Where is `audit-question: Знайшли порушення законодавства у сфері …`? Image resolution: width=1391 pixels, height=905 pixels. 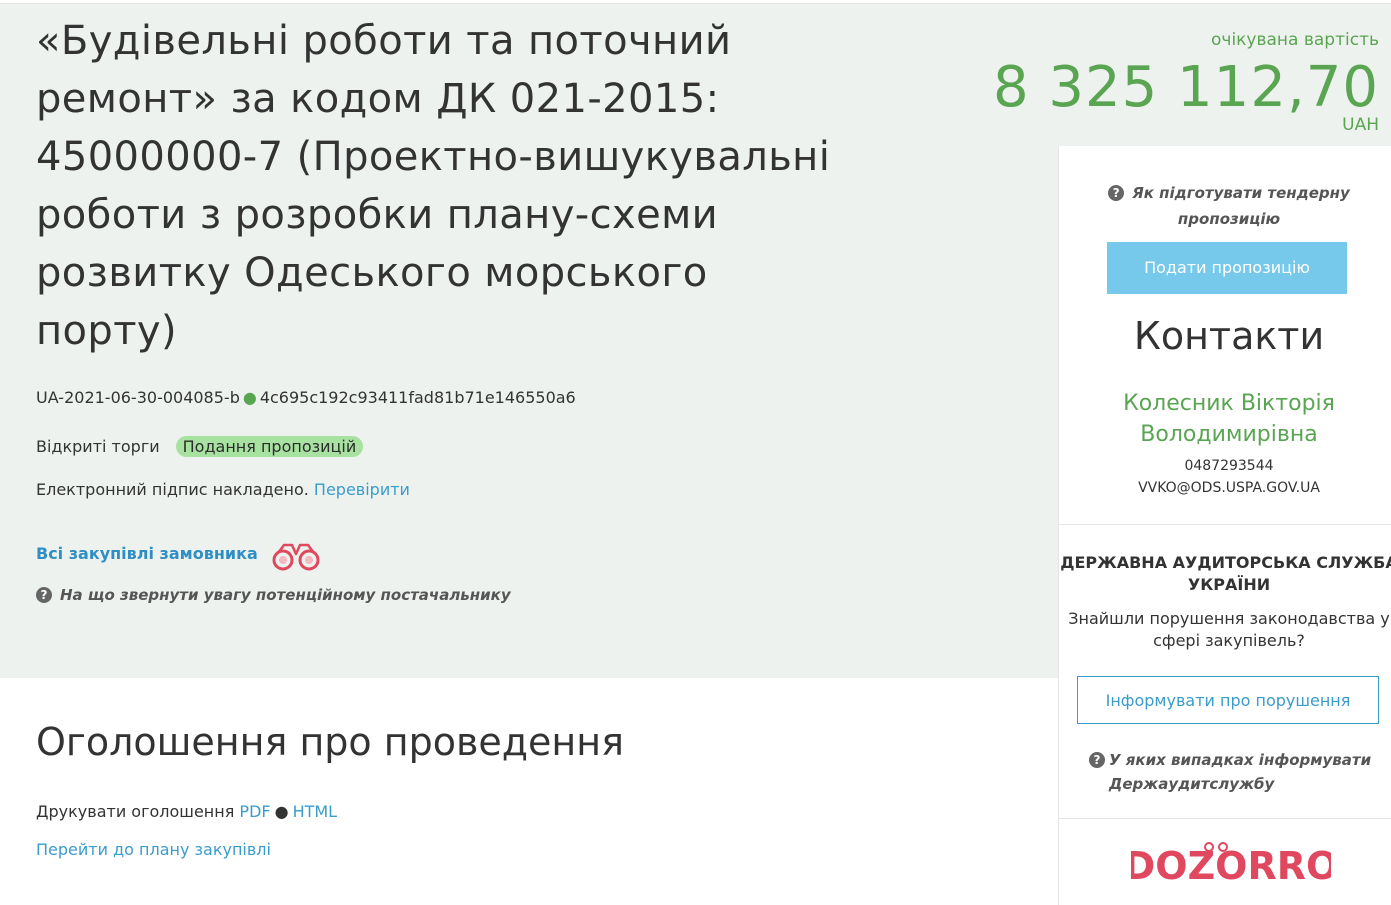
audit-question: Знайшли порушення законодавства у сфері … is located at coordinates (1229, 629).